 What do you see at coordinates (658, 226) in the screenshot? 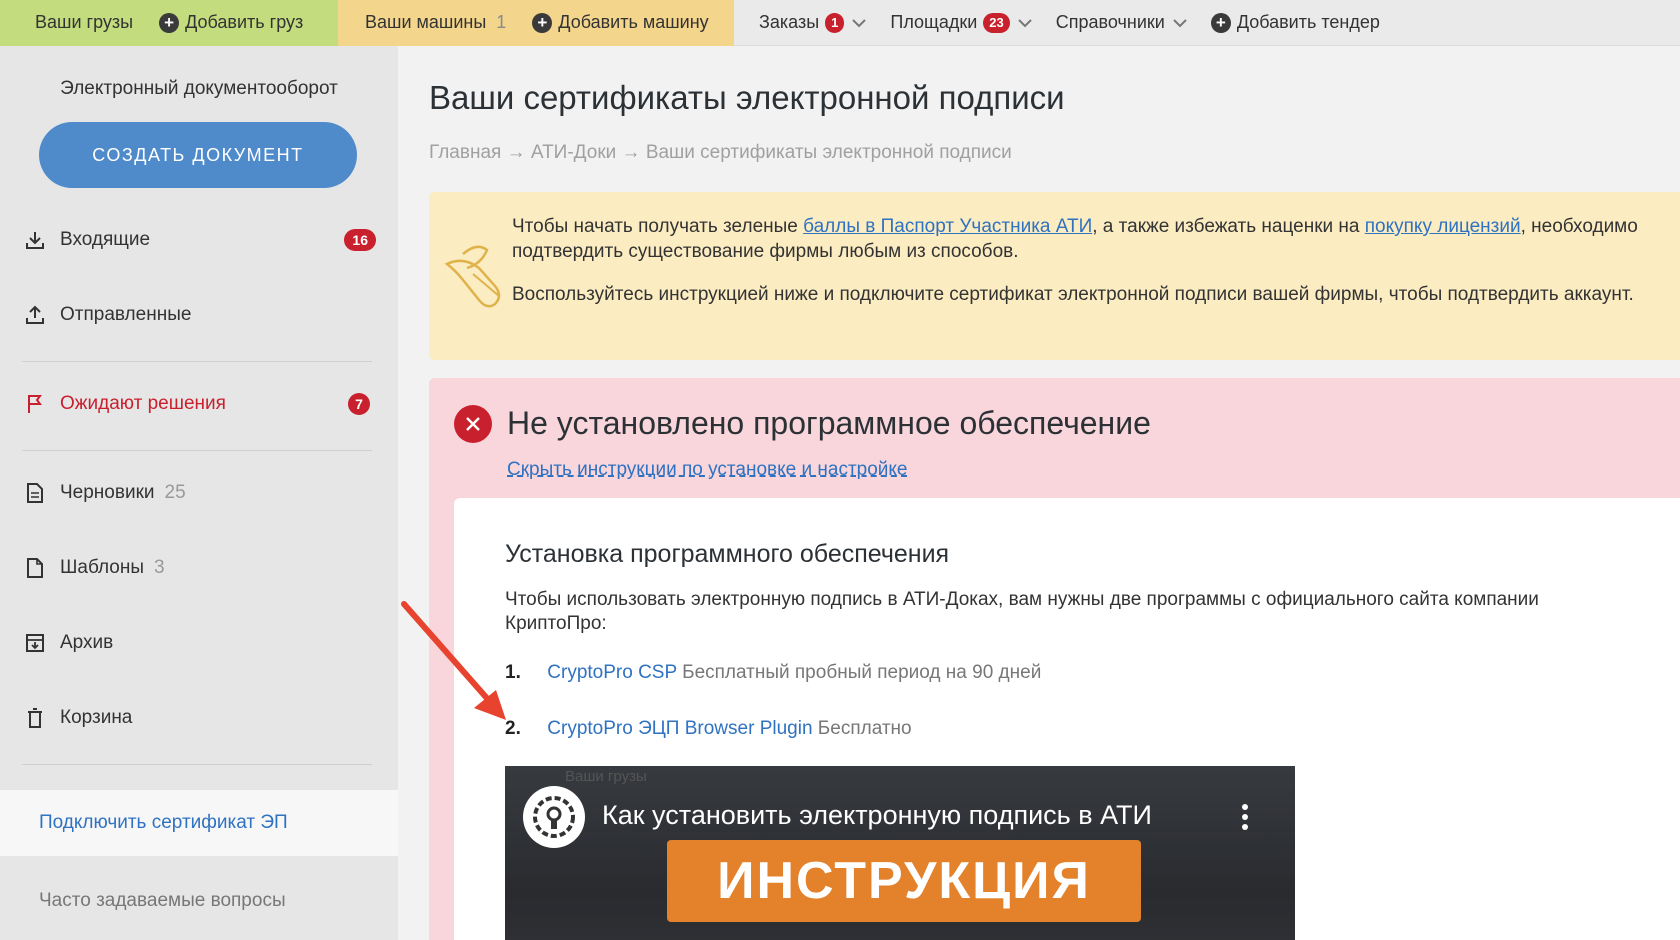
I see `notice-text-part: Чтобы начать получать зеленые` at bounding box center [658, 226].